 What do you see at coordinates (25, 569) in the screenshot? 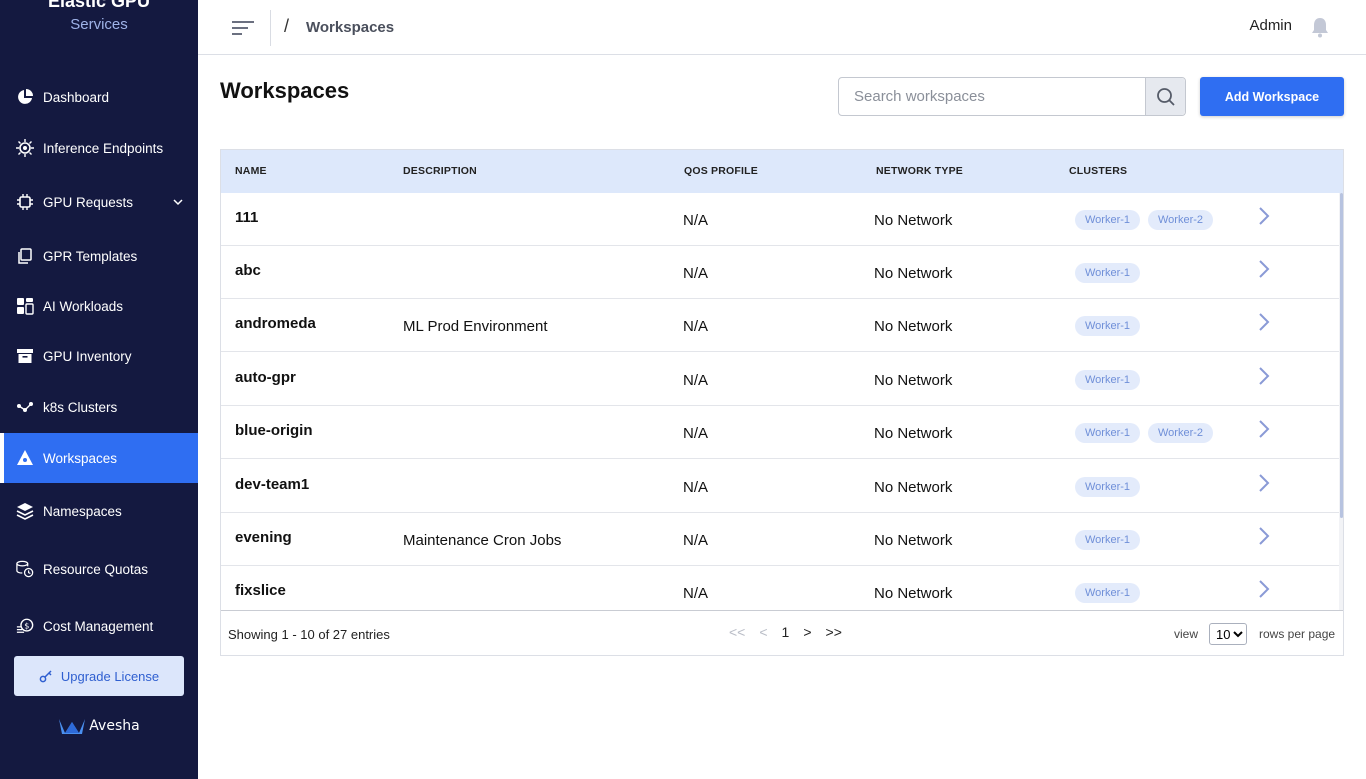
I see `quota-icon` at bounding box center [25, 569].